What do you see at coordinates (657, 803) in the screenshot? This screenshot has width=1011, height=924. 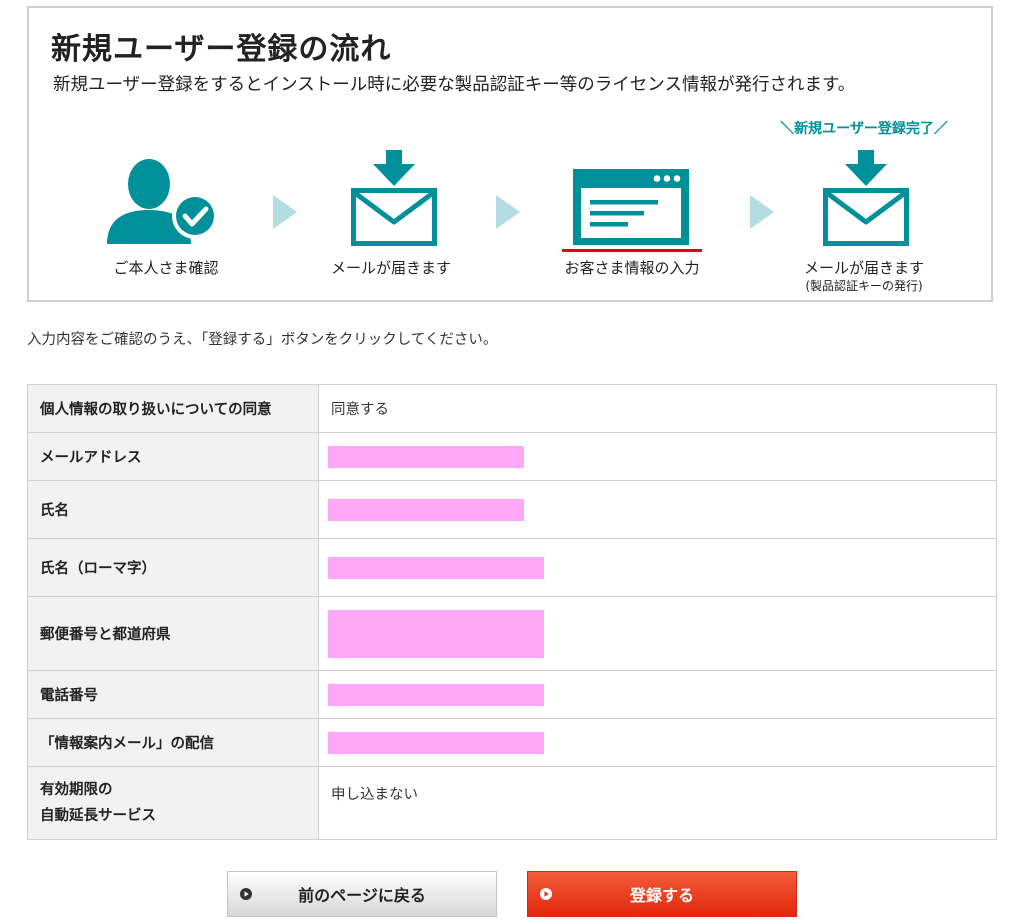 I see `row-value: 申し込まない` at bounding box center [657, 803].